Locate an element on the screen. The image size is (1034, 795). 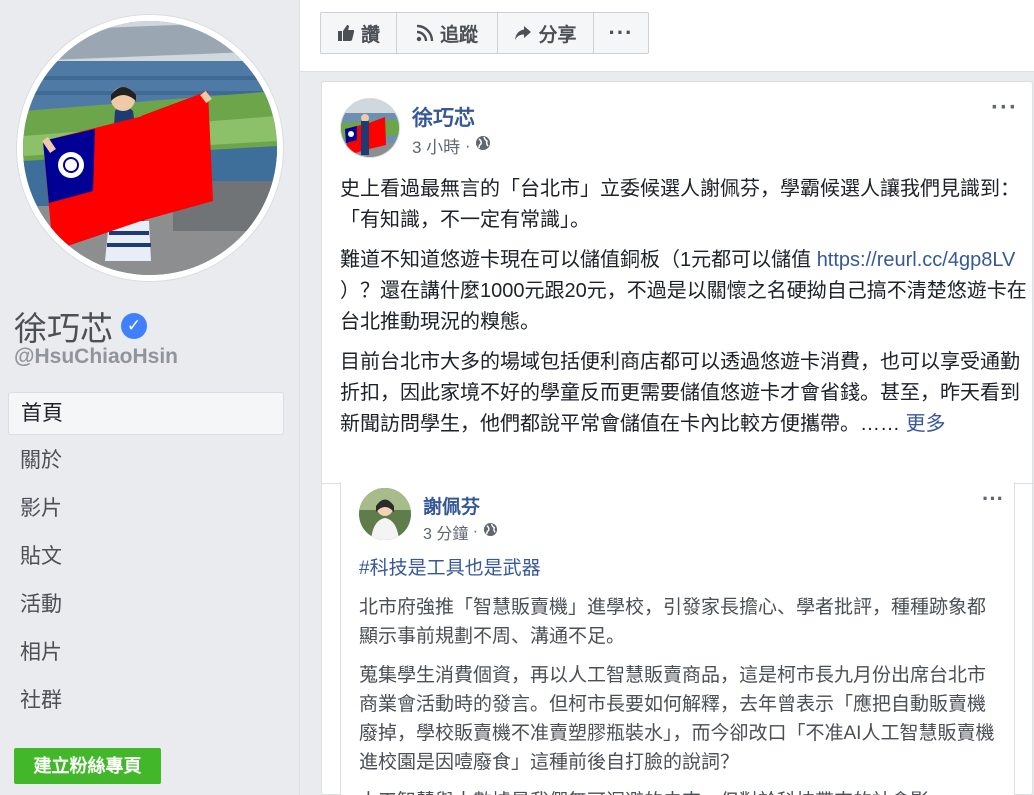
shared-author-name: 謝佩芬 is located at coordinates (451, 505).